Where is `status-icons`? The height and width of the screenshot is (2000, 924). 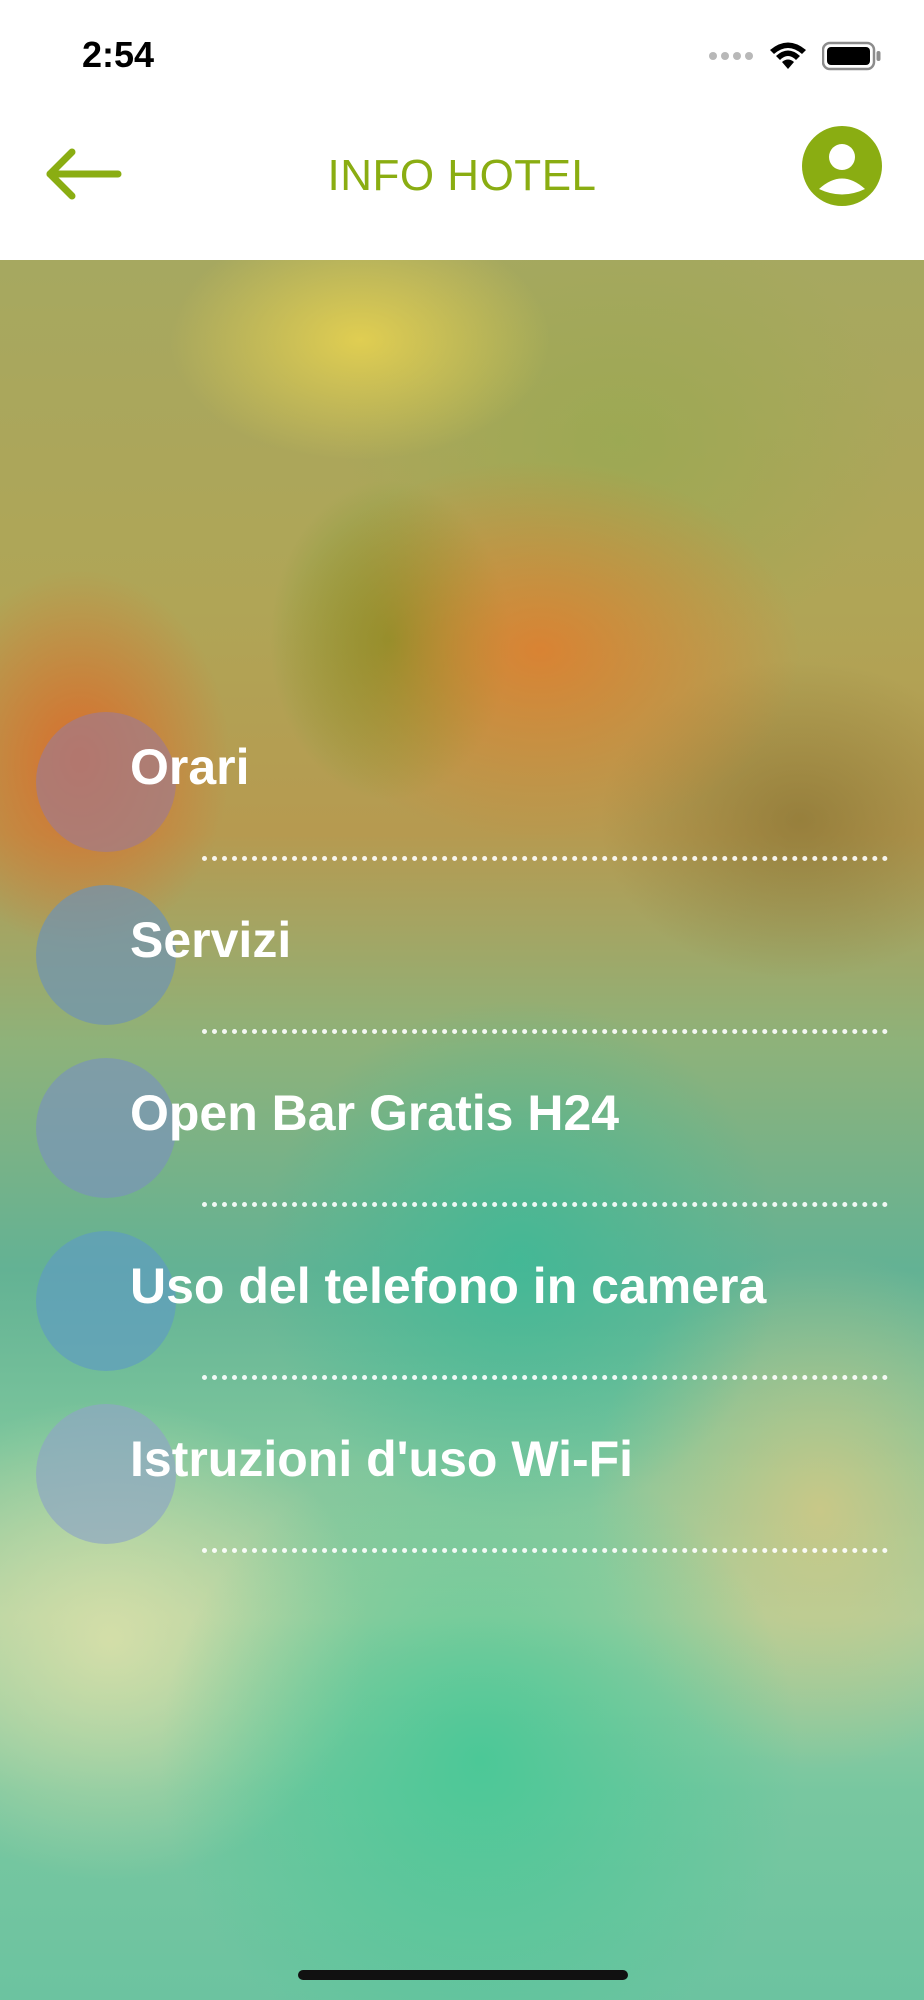 status-icons is located at coordinates (795, 58).